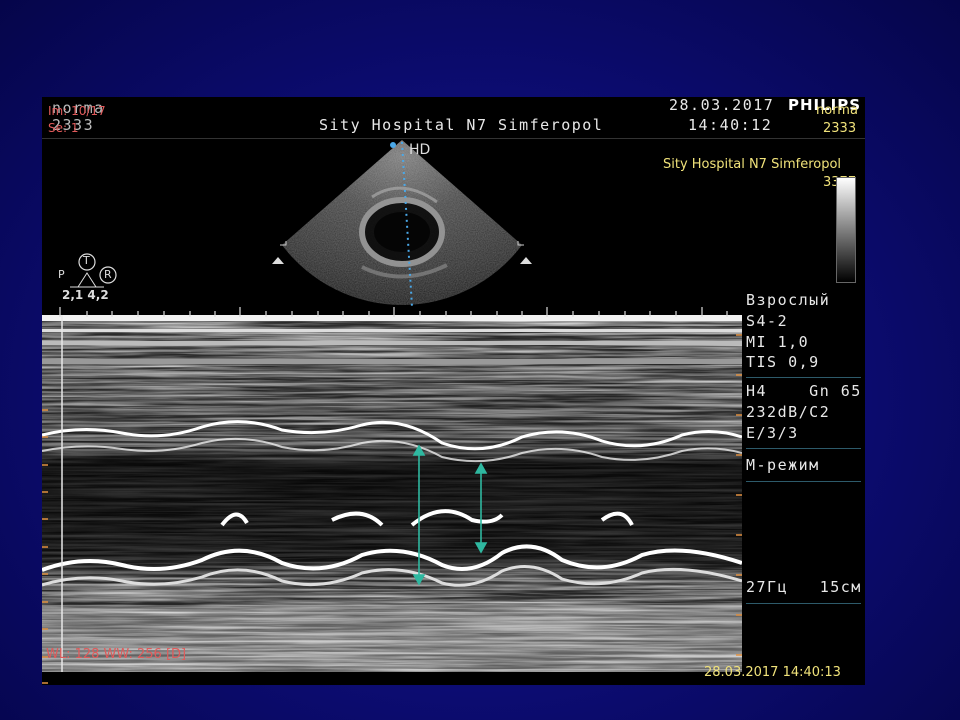  I want to click on overlay-hospital: Sity Hospital N7 Simferopol, so click(752, 164).